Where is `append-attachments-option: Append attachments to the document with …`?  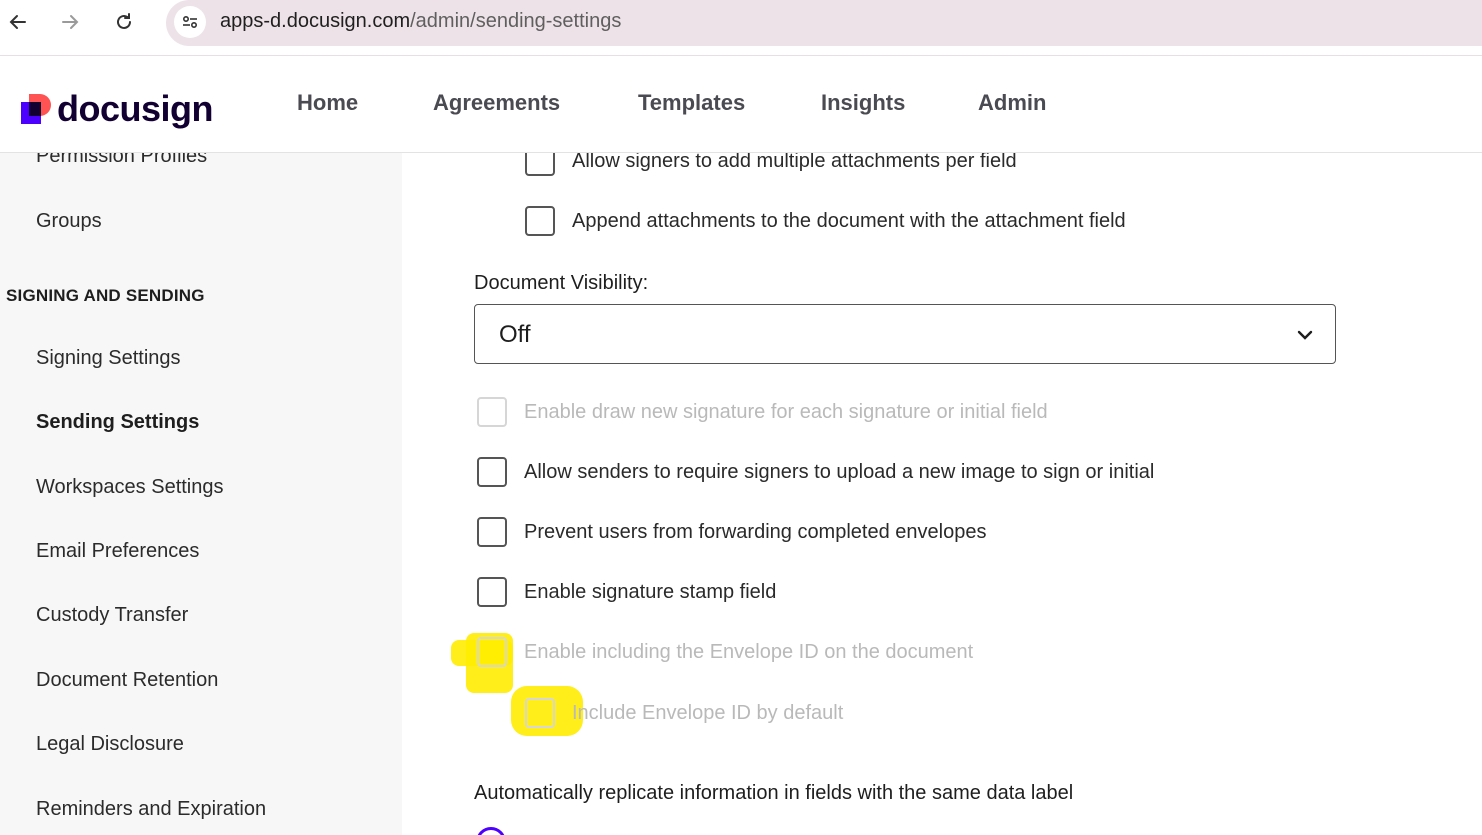 append-attachments-option: Append attachments to the document with … is located at coordinates (825, 221).